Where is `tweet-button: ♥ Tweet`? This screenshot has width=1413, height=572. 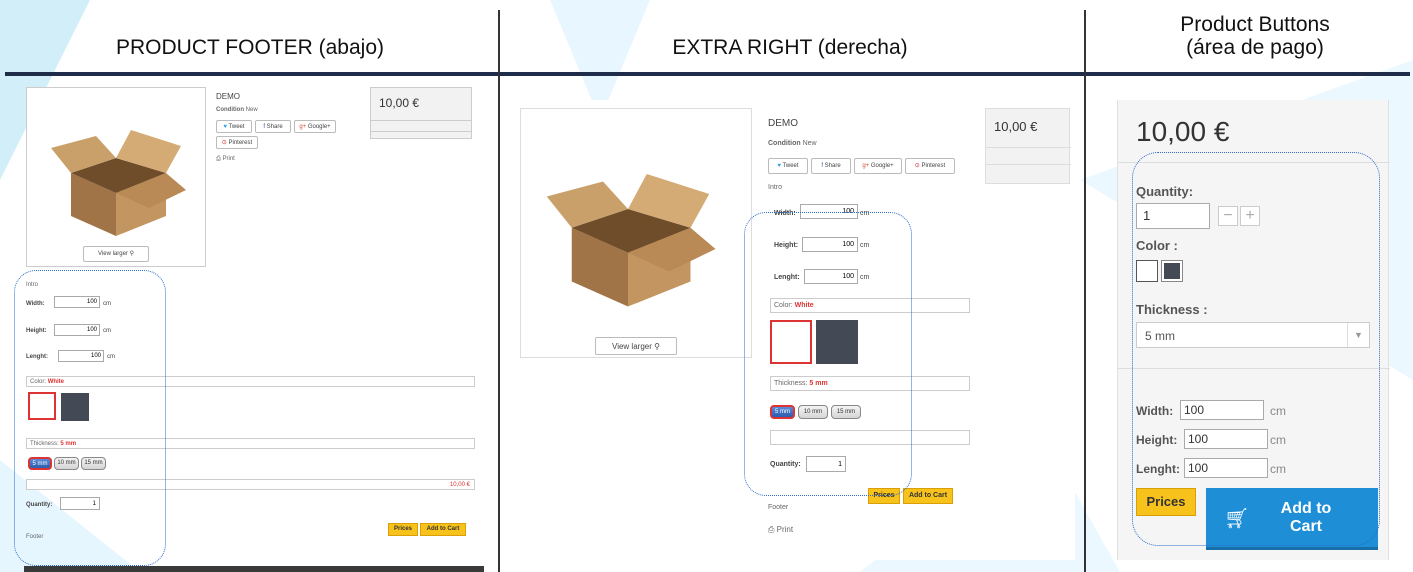
tweet-button: ♥ Tweet is located at coordinates (234, 126).